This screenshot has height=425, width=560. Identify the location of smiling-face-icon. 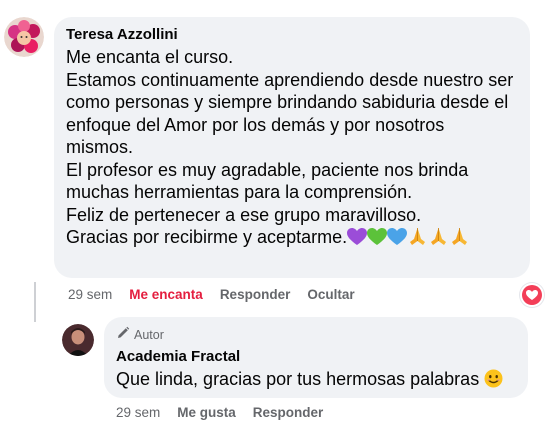
(493, 378).